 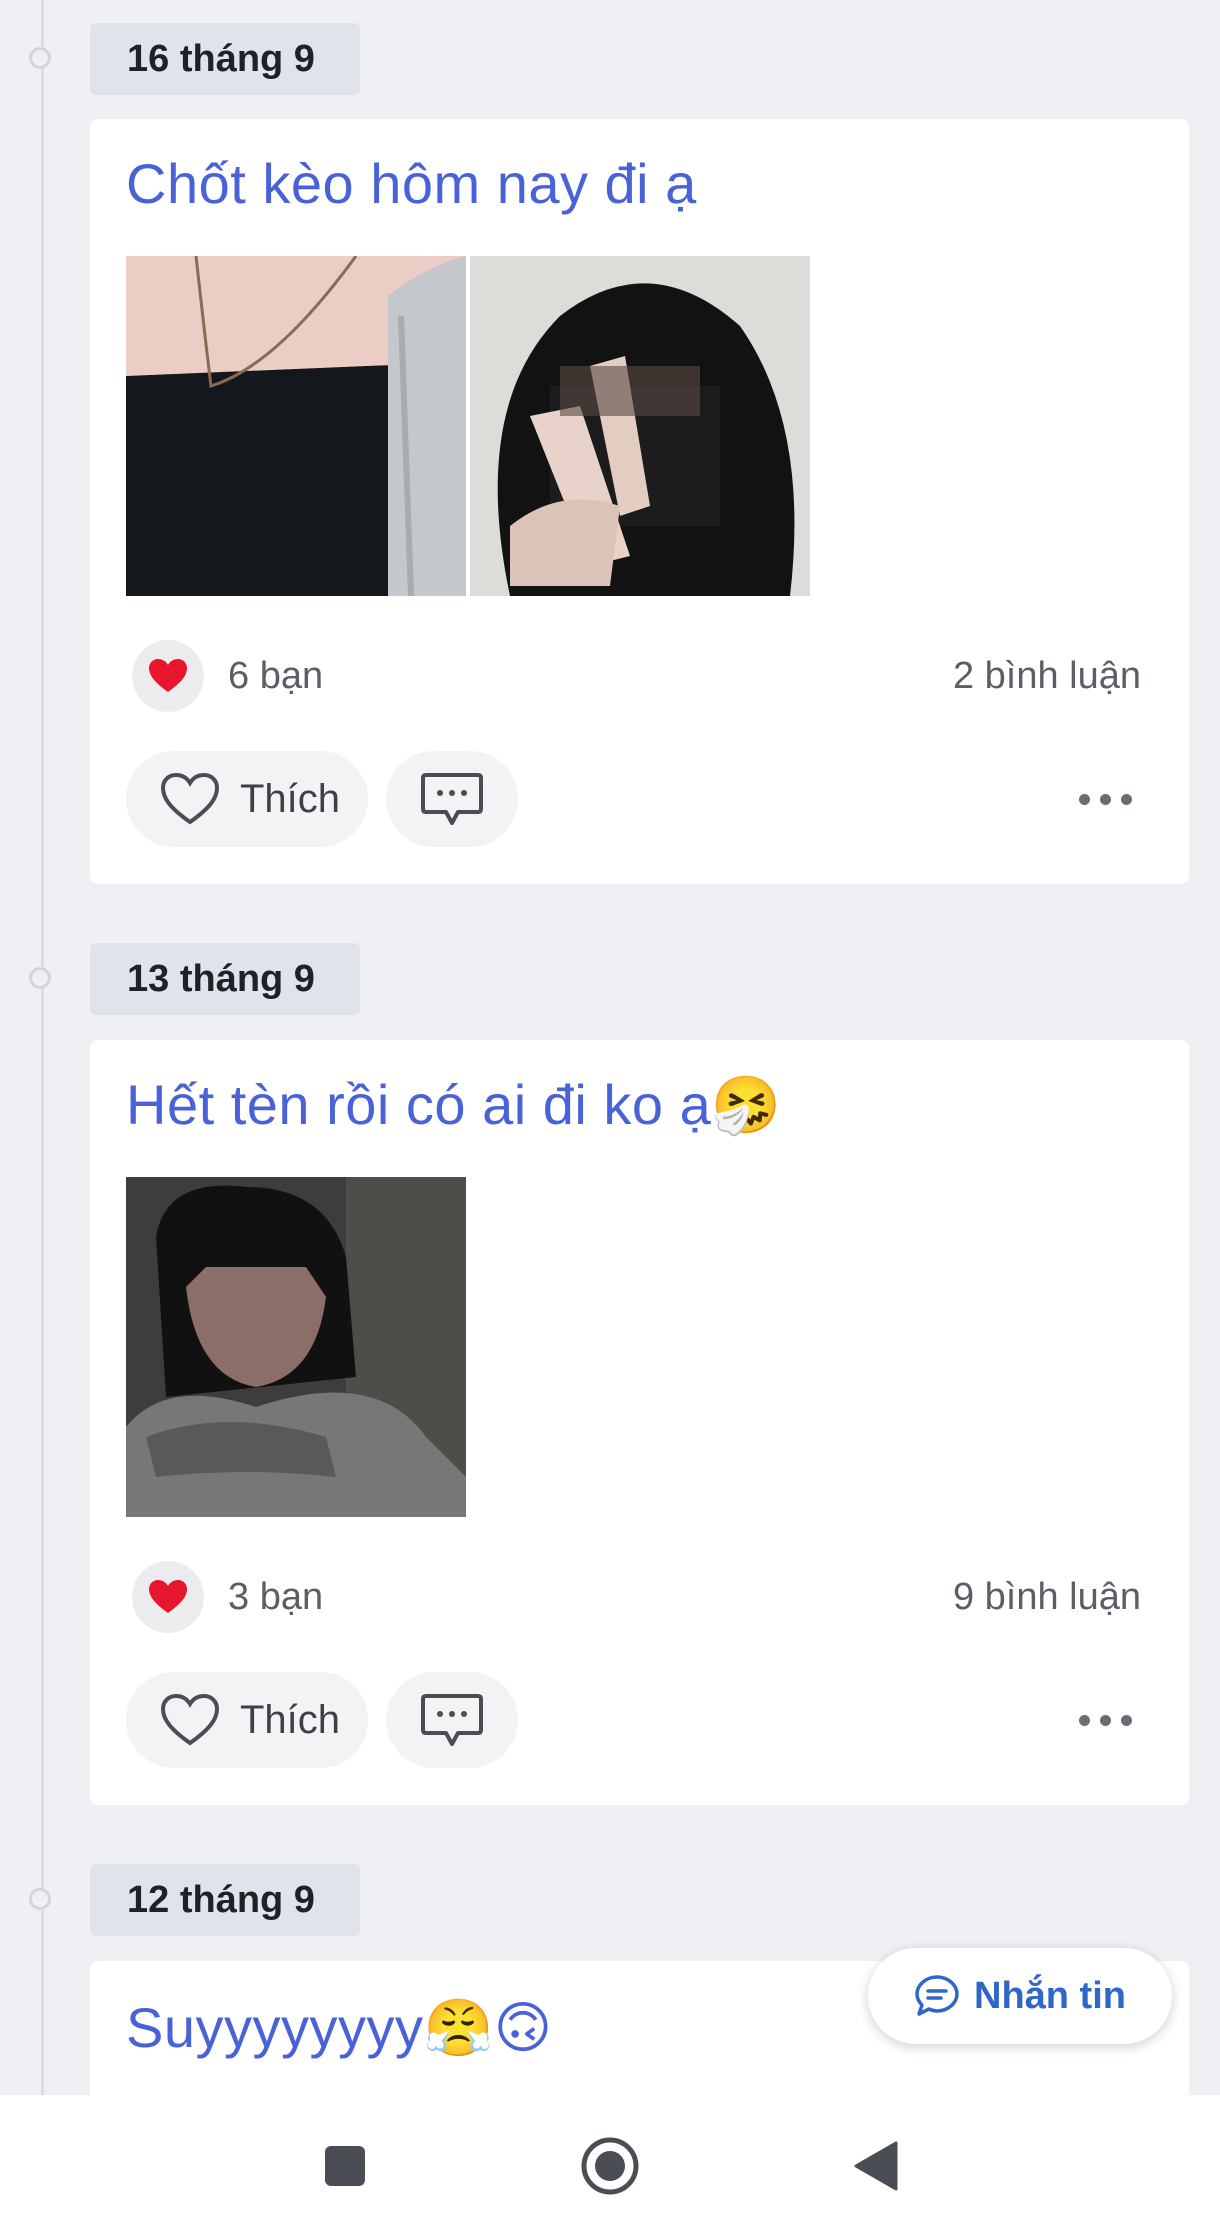 What do you see at coordinates (1047, 676) in the screenshot?
I see `comment-count: 2 bình luận` at bounding box center [1047, 676].